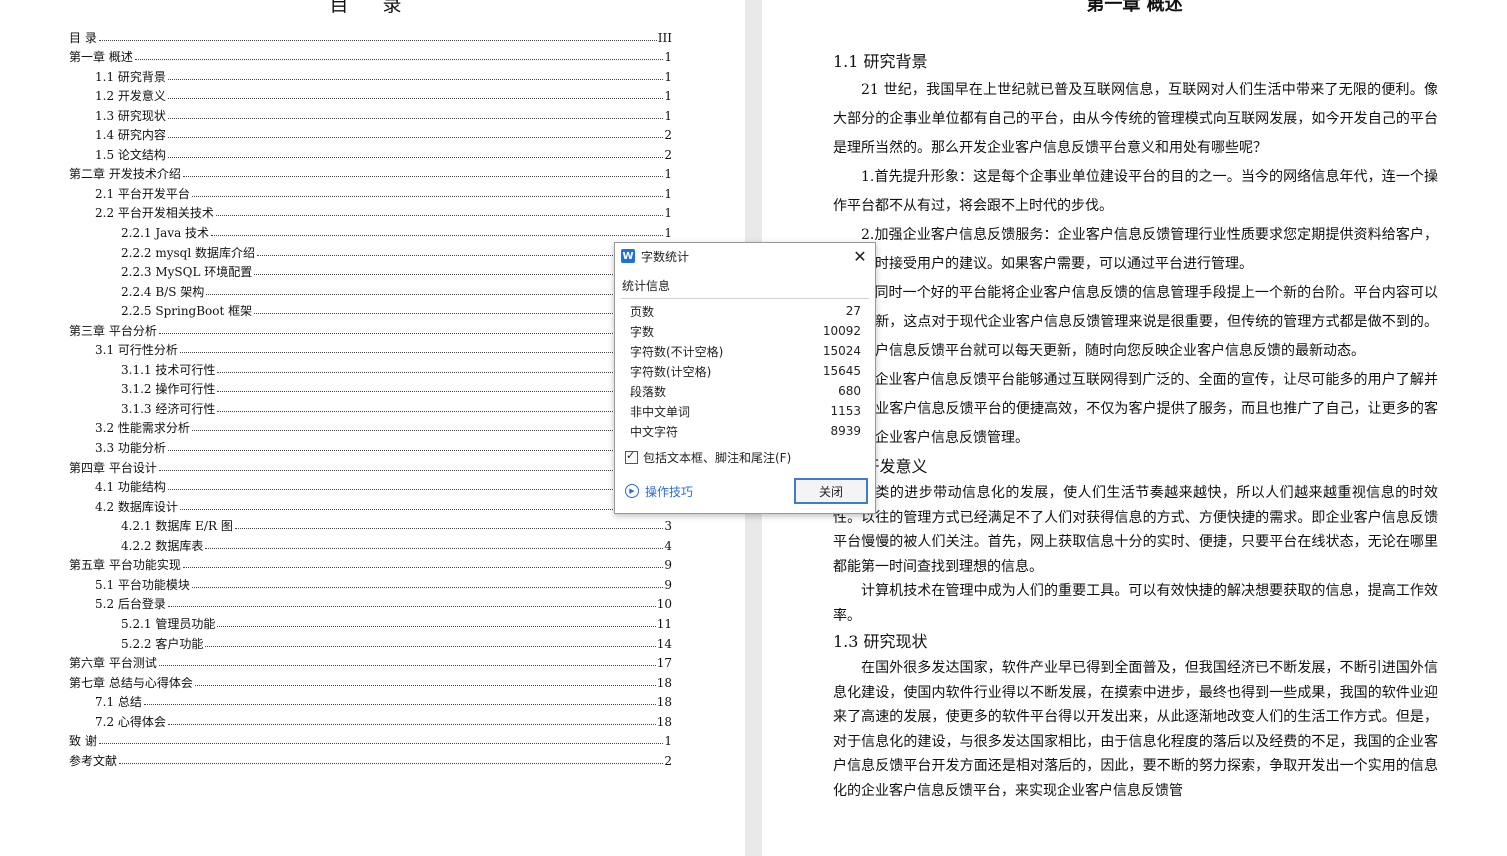 This screenshot has width=1507, height=856. Describe the element at coordinates (162, 545) in the screenshot. I see `toc-entry-text: 4.2.2 数据库表` at that location.